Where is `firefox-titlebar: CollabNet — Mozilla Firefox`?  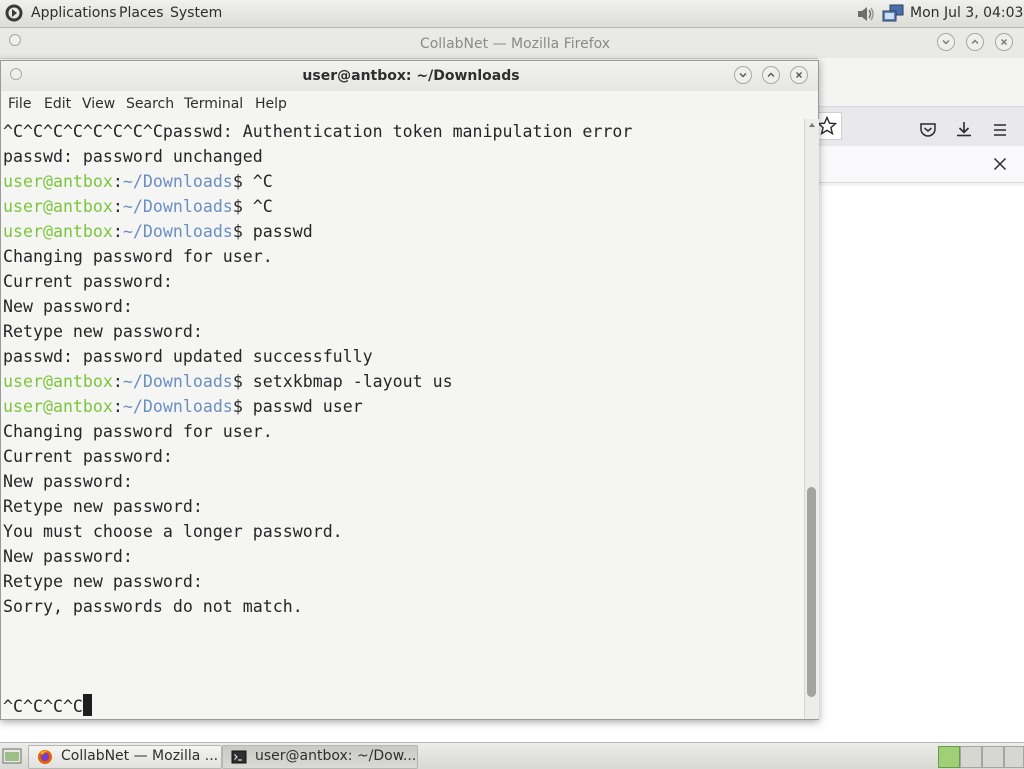 firefox-titlebar: CollabNet — Mozilla Firefox is located at coordinates (512, 43).